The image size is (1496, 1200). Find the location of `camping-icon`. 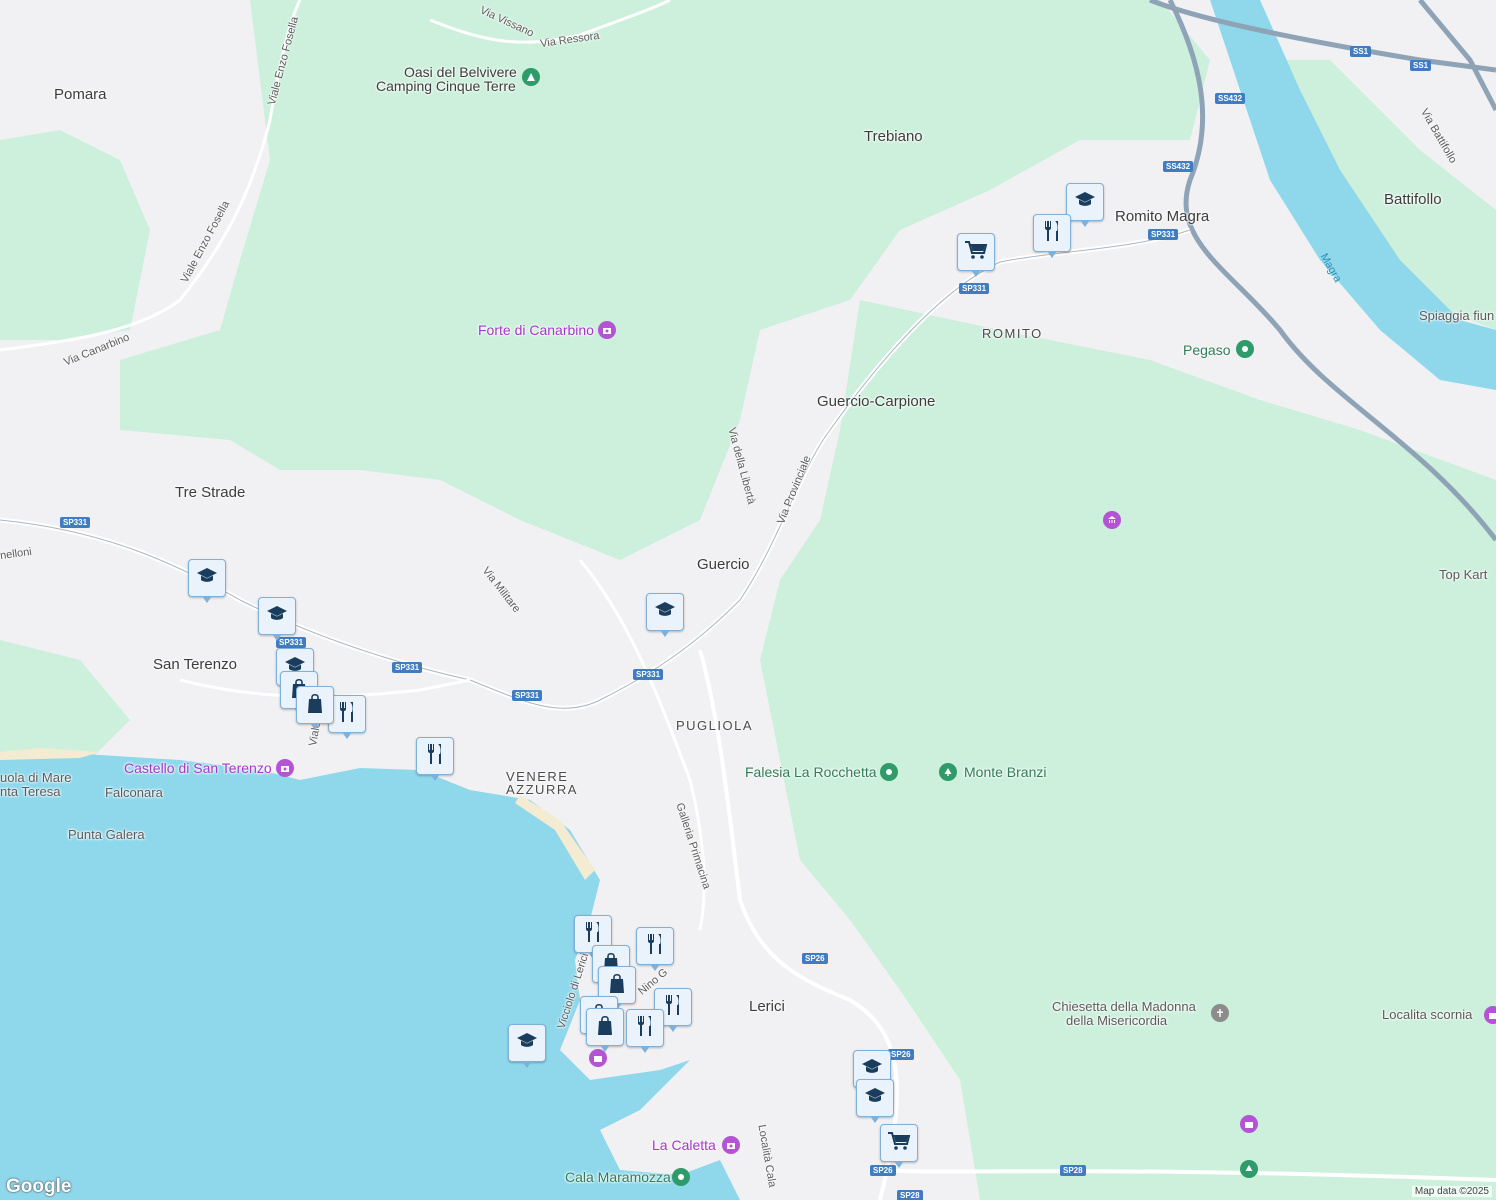

camping-icon is located at coordinates (531, 77).